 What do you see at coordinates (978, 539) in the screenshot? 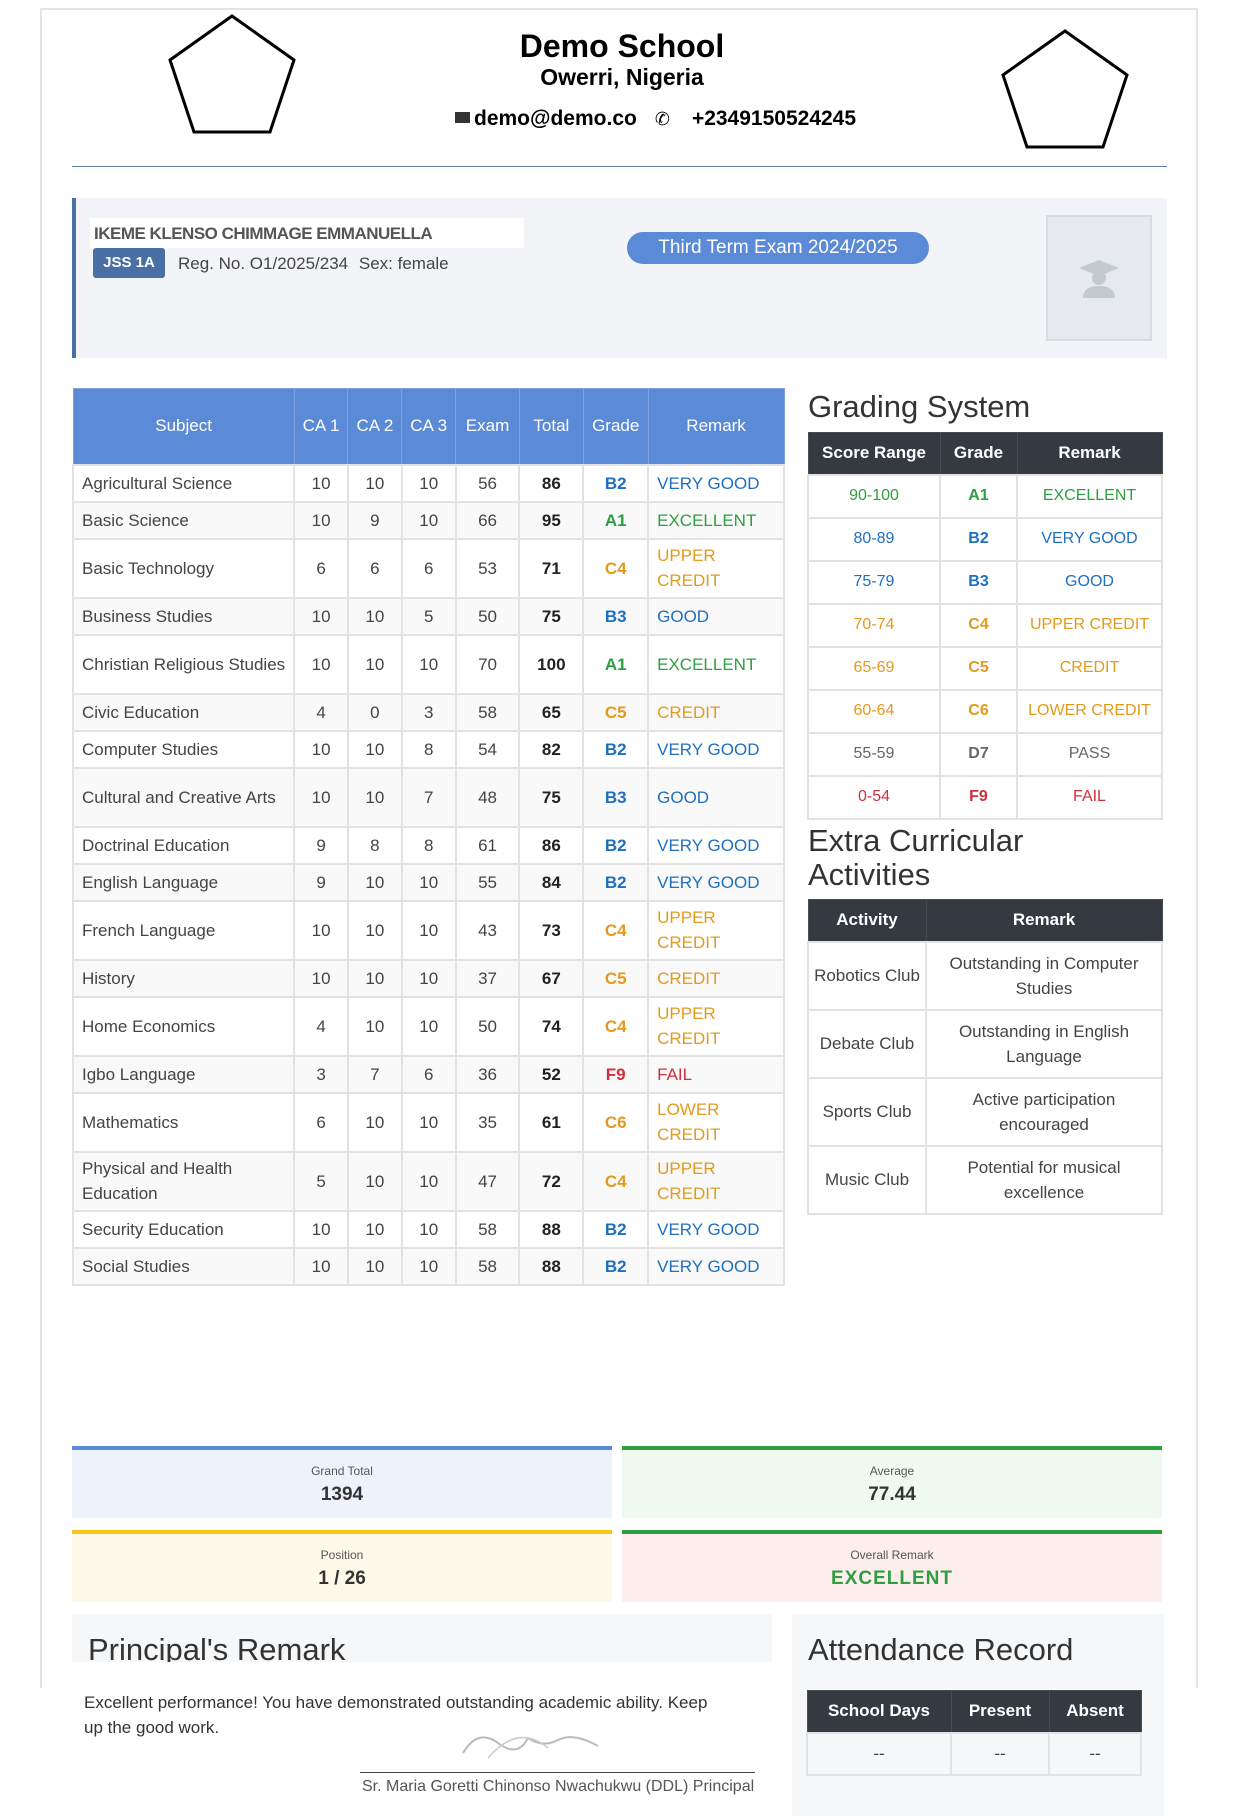
I see `grading-grade: B2` at bounding box center [978, 539].